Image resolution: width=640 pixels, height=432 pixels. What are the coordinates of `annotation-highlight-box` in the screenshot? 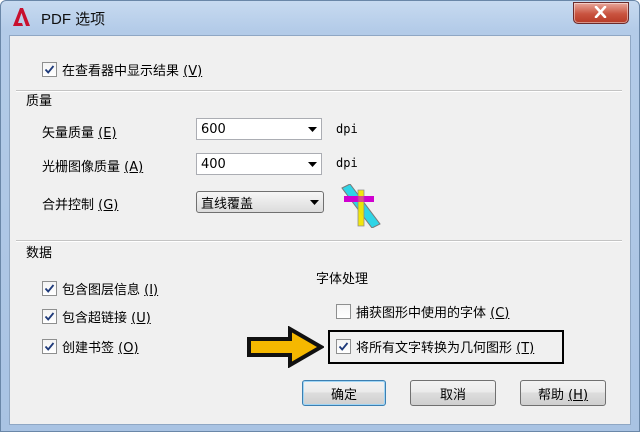 It's located at (446, 347).